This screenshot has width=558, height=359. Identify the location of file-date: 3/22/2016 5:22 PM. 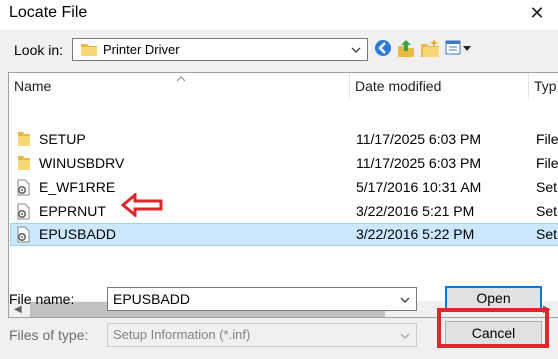
(415, 234).